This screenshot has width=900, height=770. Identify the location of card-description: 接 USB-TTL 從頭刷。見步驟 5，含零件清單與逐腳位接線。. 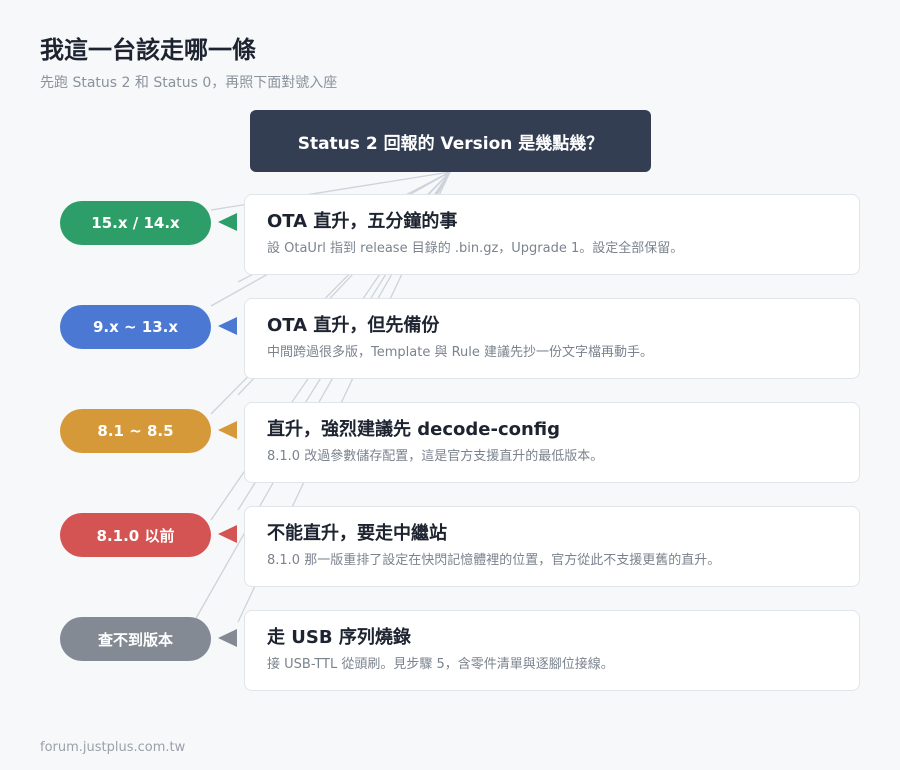
(440, 664).